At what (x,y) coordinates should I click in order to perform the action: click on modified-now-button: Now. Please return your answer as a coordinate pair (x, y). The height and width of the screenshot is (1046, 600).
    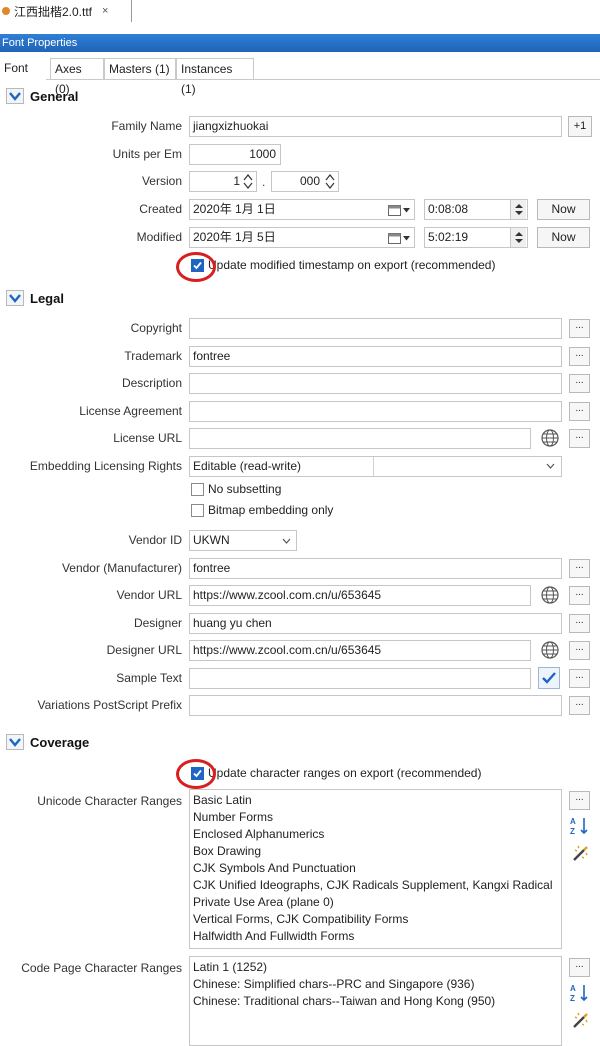
    Looking at the image, I should click on (563, 237).